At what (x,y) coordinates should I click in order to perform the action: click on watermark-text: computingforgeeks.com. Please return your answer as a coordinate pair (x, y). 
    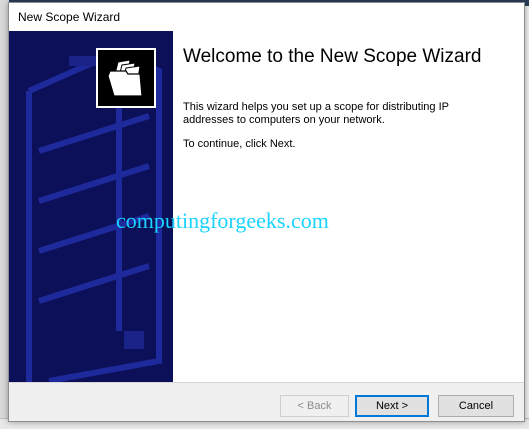
    Looking at the image, I should click on (222, 220).